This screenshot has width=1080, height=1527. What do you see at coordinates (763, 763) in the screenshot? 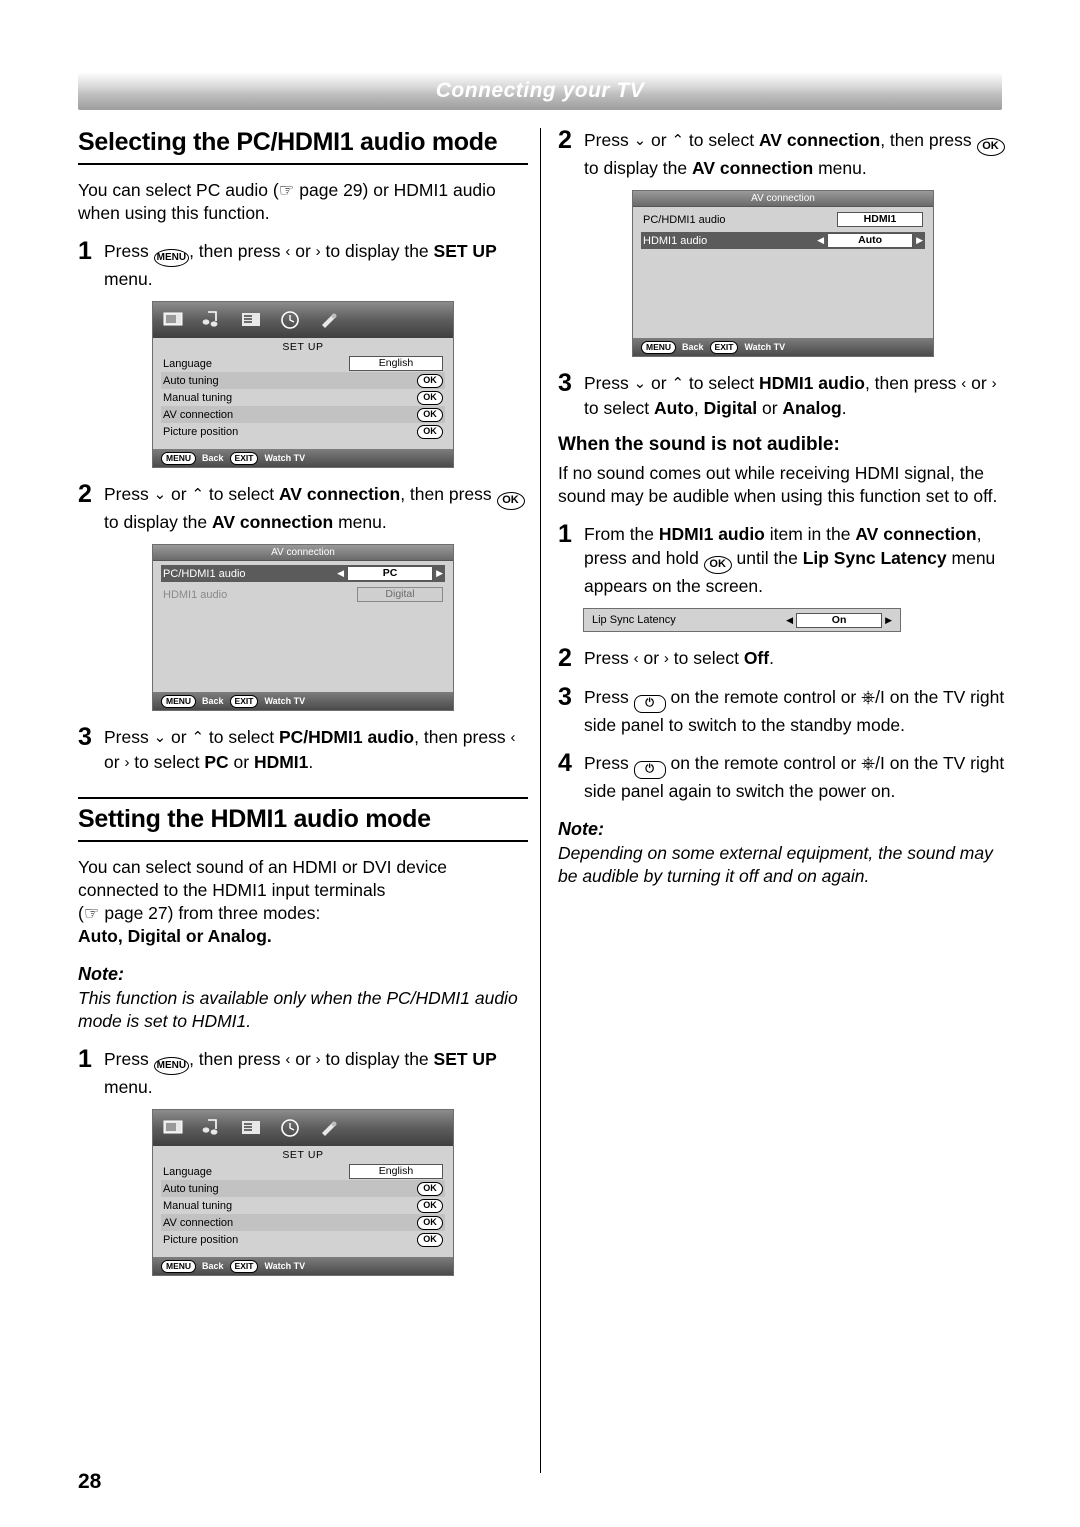
I see `step-text-b: on the remote control or` at bounding box center [763, 763].